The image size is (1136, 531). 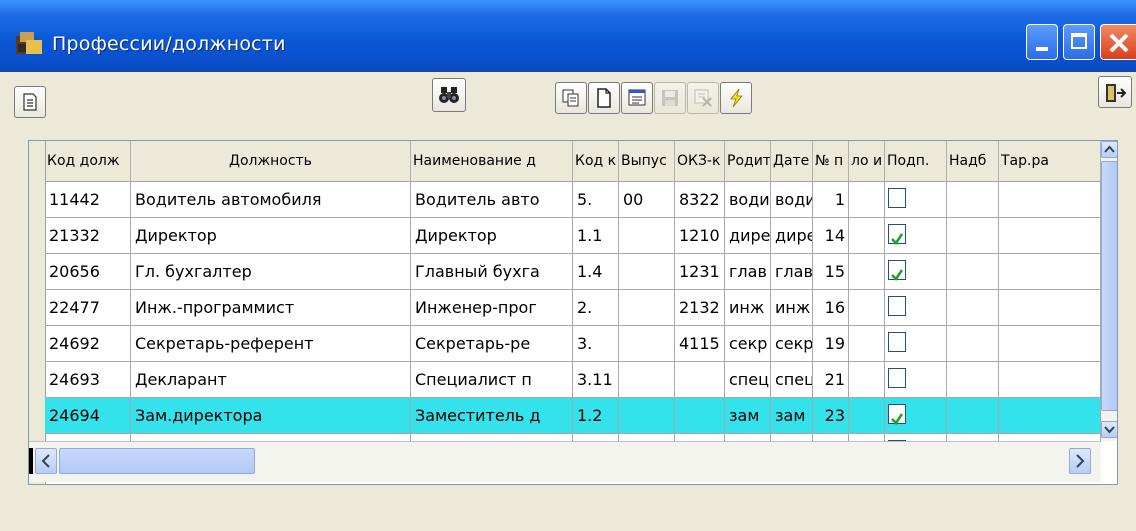 I want to click on cell-kod: 1.4, so click(x=596, y=271).